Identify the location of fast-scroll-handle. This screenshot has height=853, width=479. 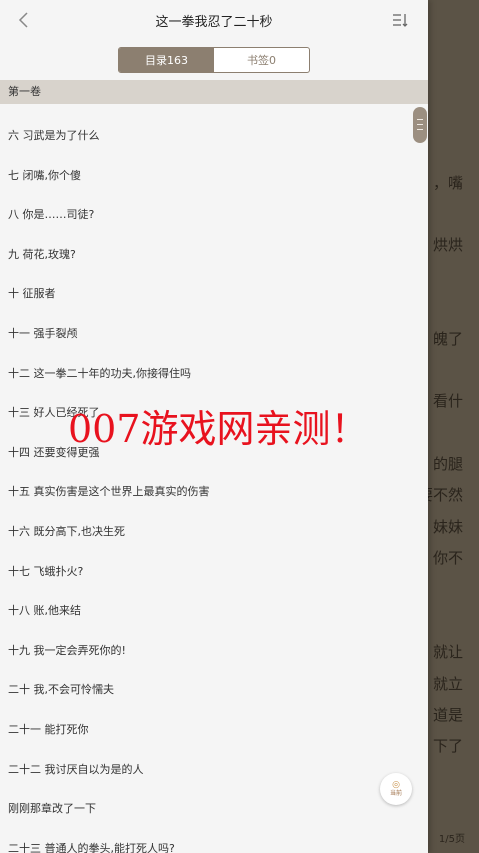
(420, 125).